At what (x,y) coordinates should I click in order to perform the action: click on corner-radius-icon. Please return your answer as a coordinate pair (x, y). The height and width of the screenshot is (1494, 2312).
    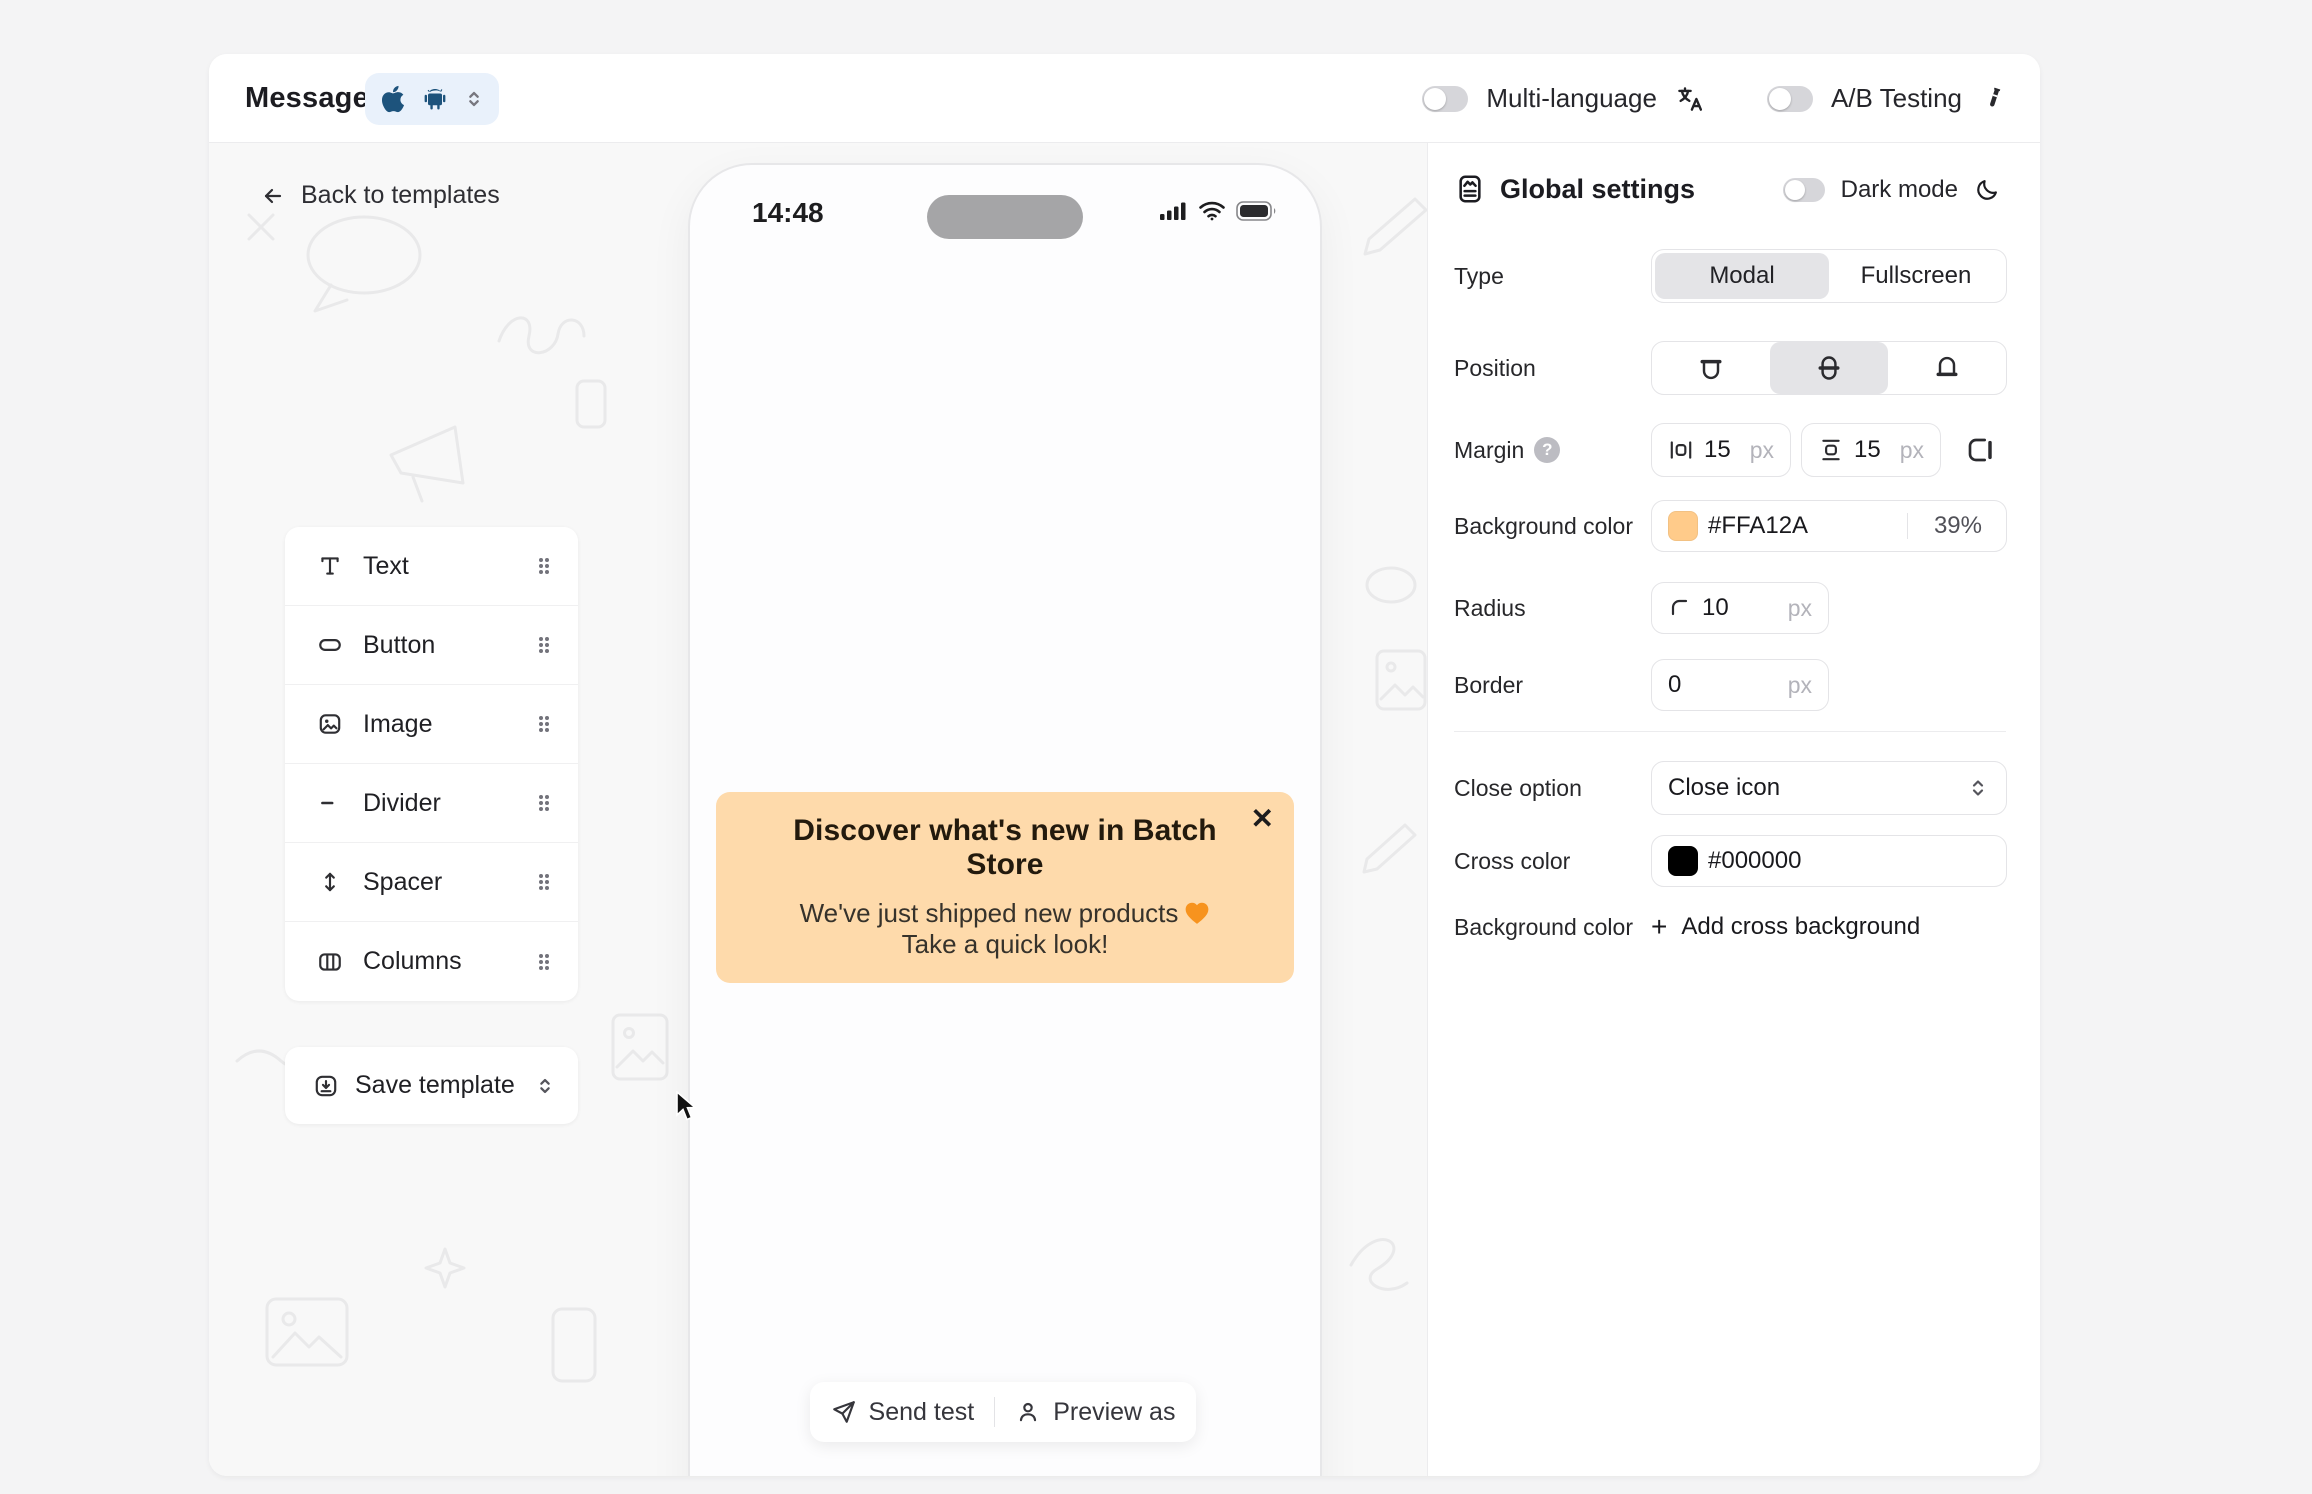
    Looking at the image, I should click on (1680, 608).